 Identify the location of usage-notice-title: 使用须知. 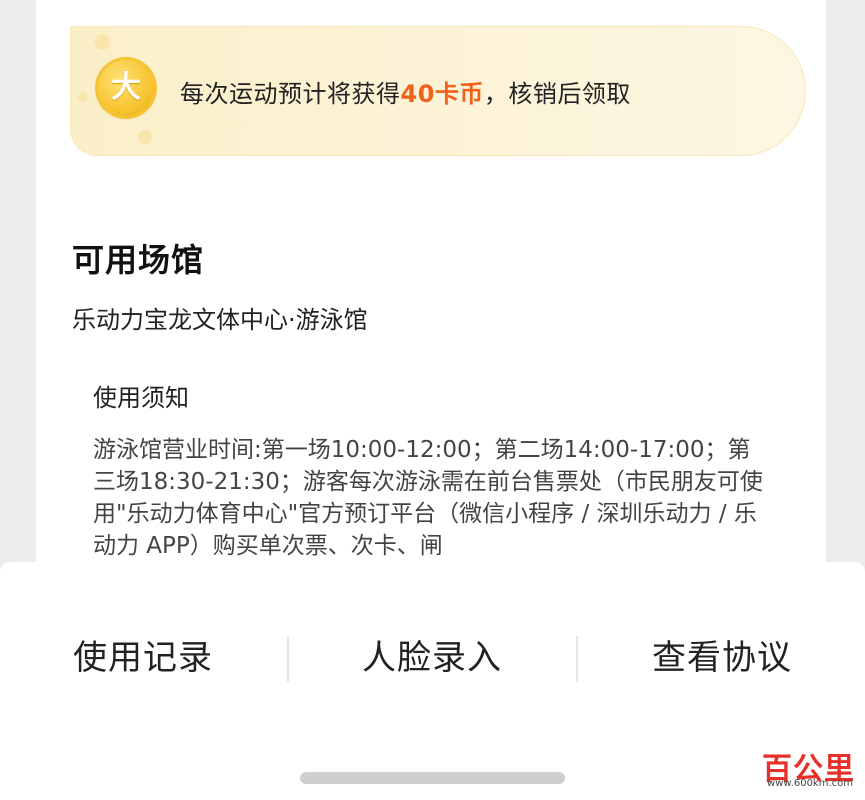
(141, 398).